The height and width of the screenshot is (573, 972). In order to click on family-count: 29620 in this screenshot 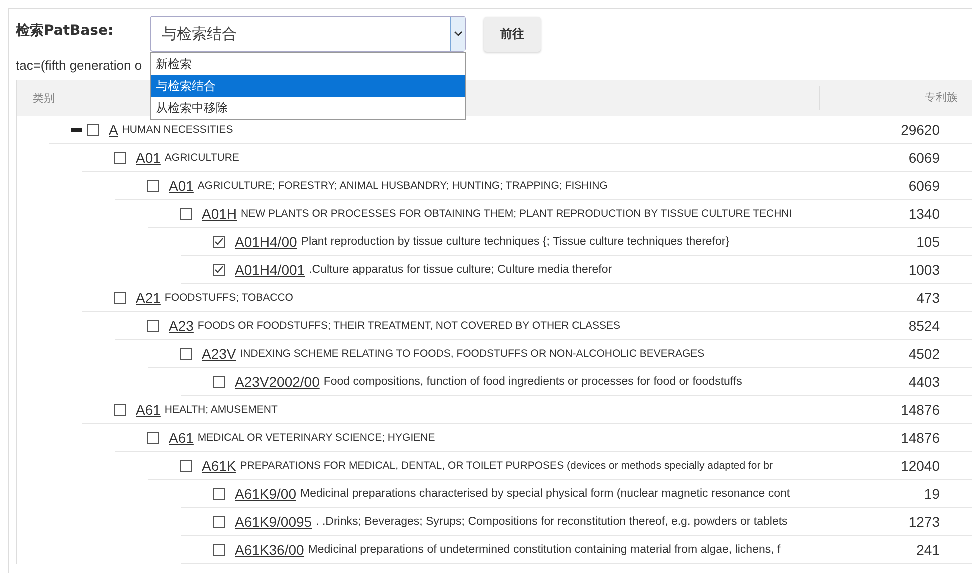, I will do `click(920, 130)`.